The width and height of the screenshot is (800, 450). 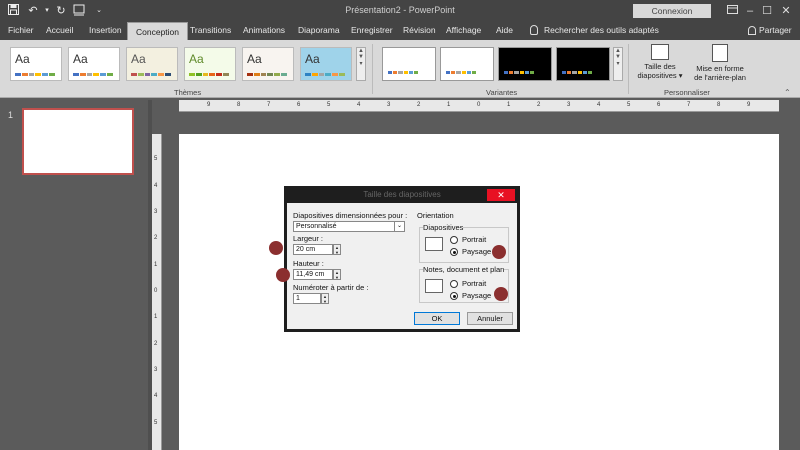 I want to click on collapse-ribbon-icon: ⌃, so click(x=787, y=92).